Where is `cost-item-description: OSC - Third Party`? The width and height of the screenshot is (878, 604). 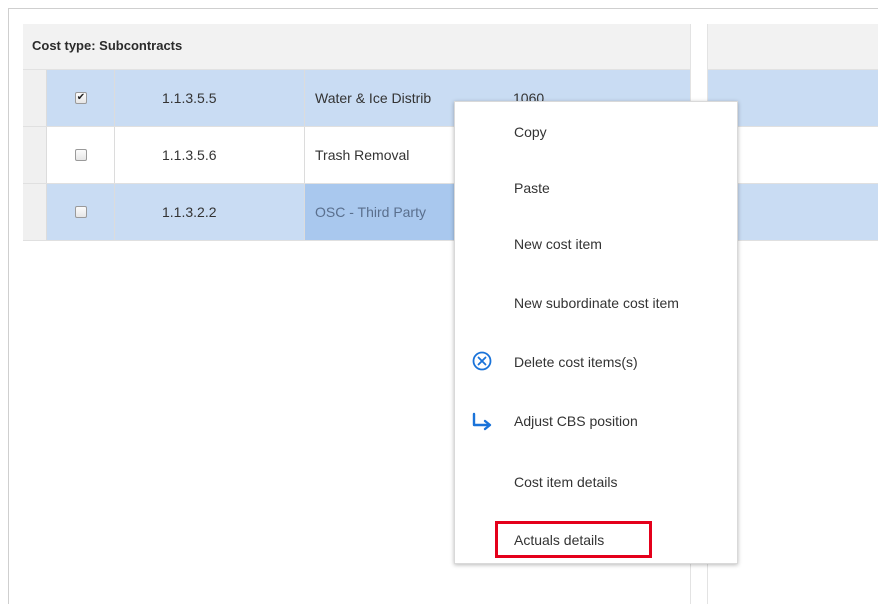
cost-item-description: OSC - Third Party is located at coordinates (370, 212).